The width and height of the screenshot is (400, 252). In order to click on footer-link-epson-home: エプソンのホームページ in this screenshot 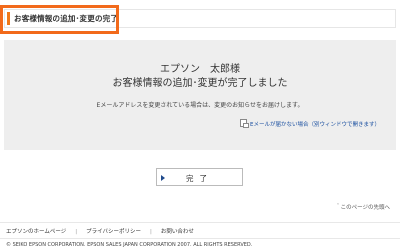, I will do `click(36, 232)`.